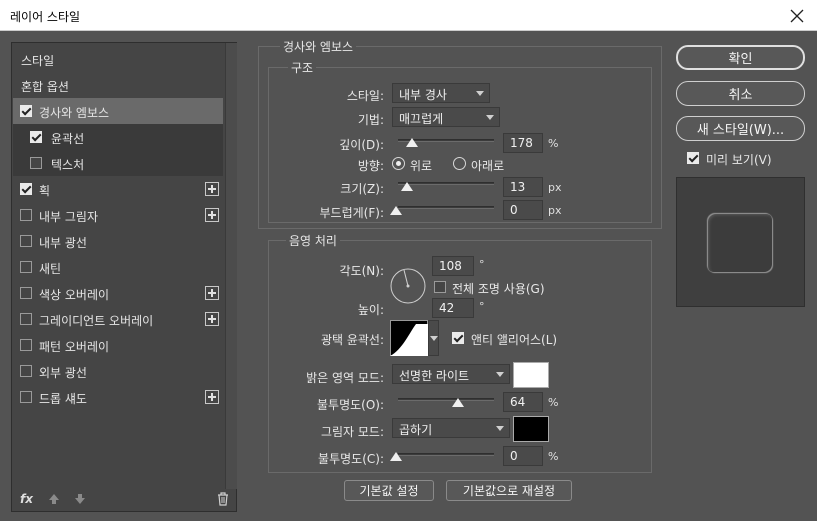 This screenshot has width=817, height=521. Describe the element at coordinates (523, 187) in the screenshot. I see `size-input: 13` at that location.